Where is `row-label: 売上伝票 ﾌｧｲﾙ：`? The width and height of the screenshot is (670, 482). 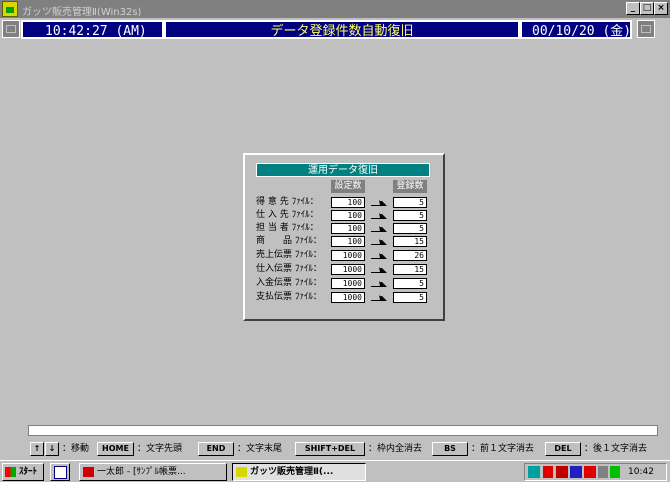
row-label: 売上伝票 ﾌｧｲﾙ： is located at coordinates (289, 255).